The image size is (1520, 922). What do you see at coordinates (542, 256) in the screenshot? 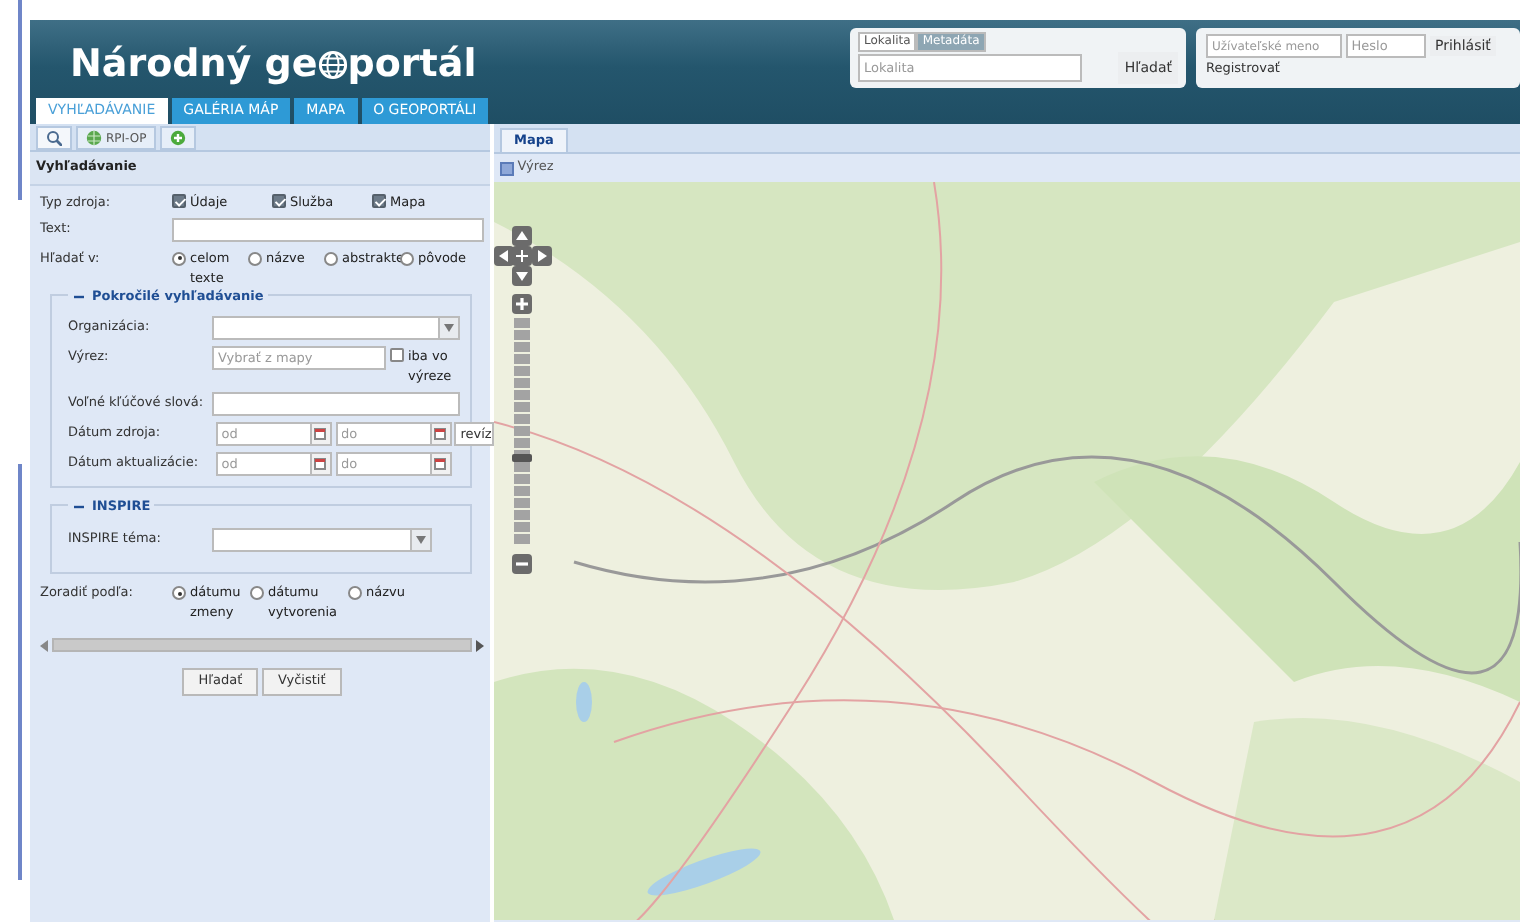
I see `pan-right-icon` at bounding box center [542, 256].